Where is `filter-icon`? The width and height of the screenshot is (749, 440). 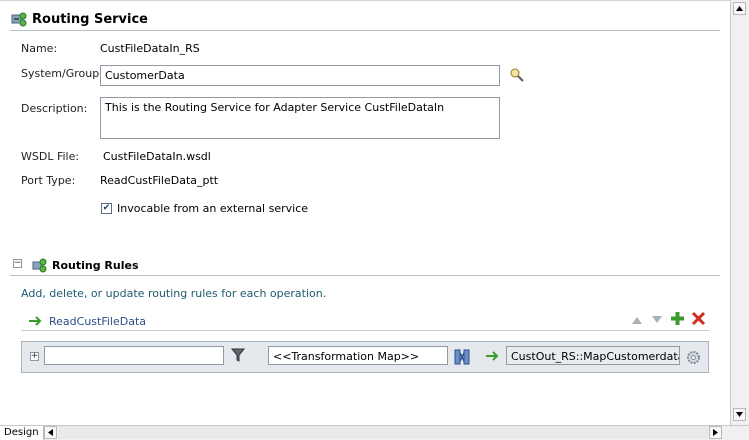 filter-icon is located at coordinates (238, 355).